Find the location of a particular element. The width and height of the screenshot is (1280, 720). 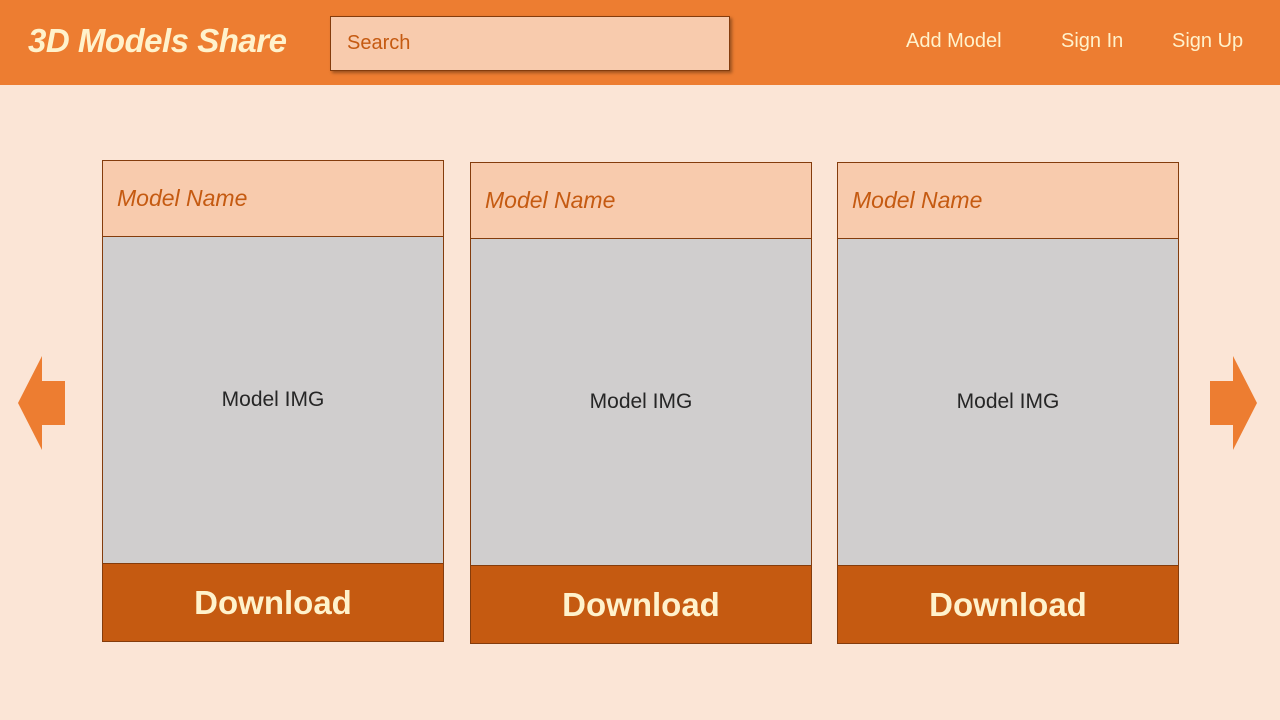

site-logo-title: 3D Models Share is located at coordinates (157, 41).